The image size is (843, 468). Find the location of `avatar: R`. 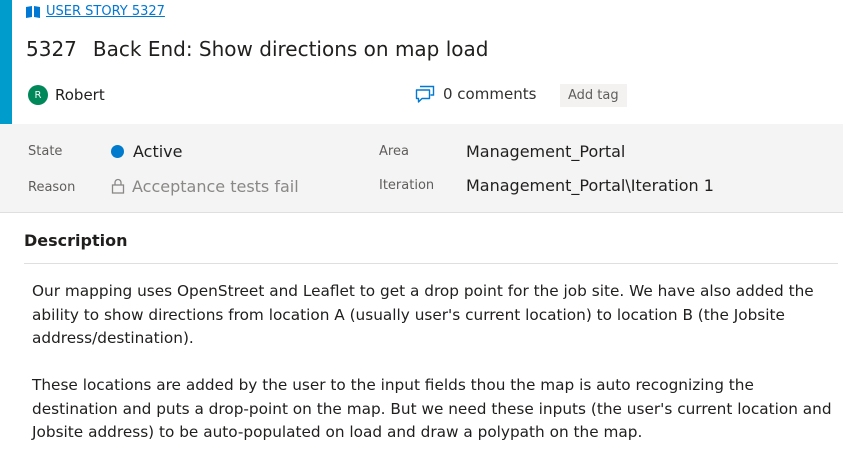

avatar: R is located at coordinates (38, 95).